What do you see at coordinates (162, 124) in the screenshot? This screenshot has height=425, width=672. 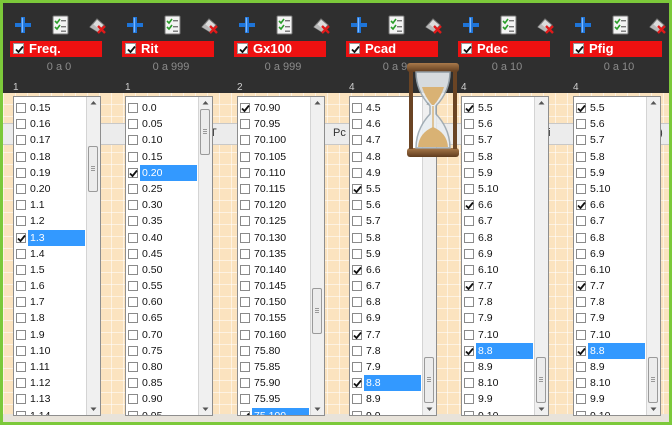 I see `list-item: 0.05` at bounding box center [162, 124].